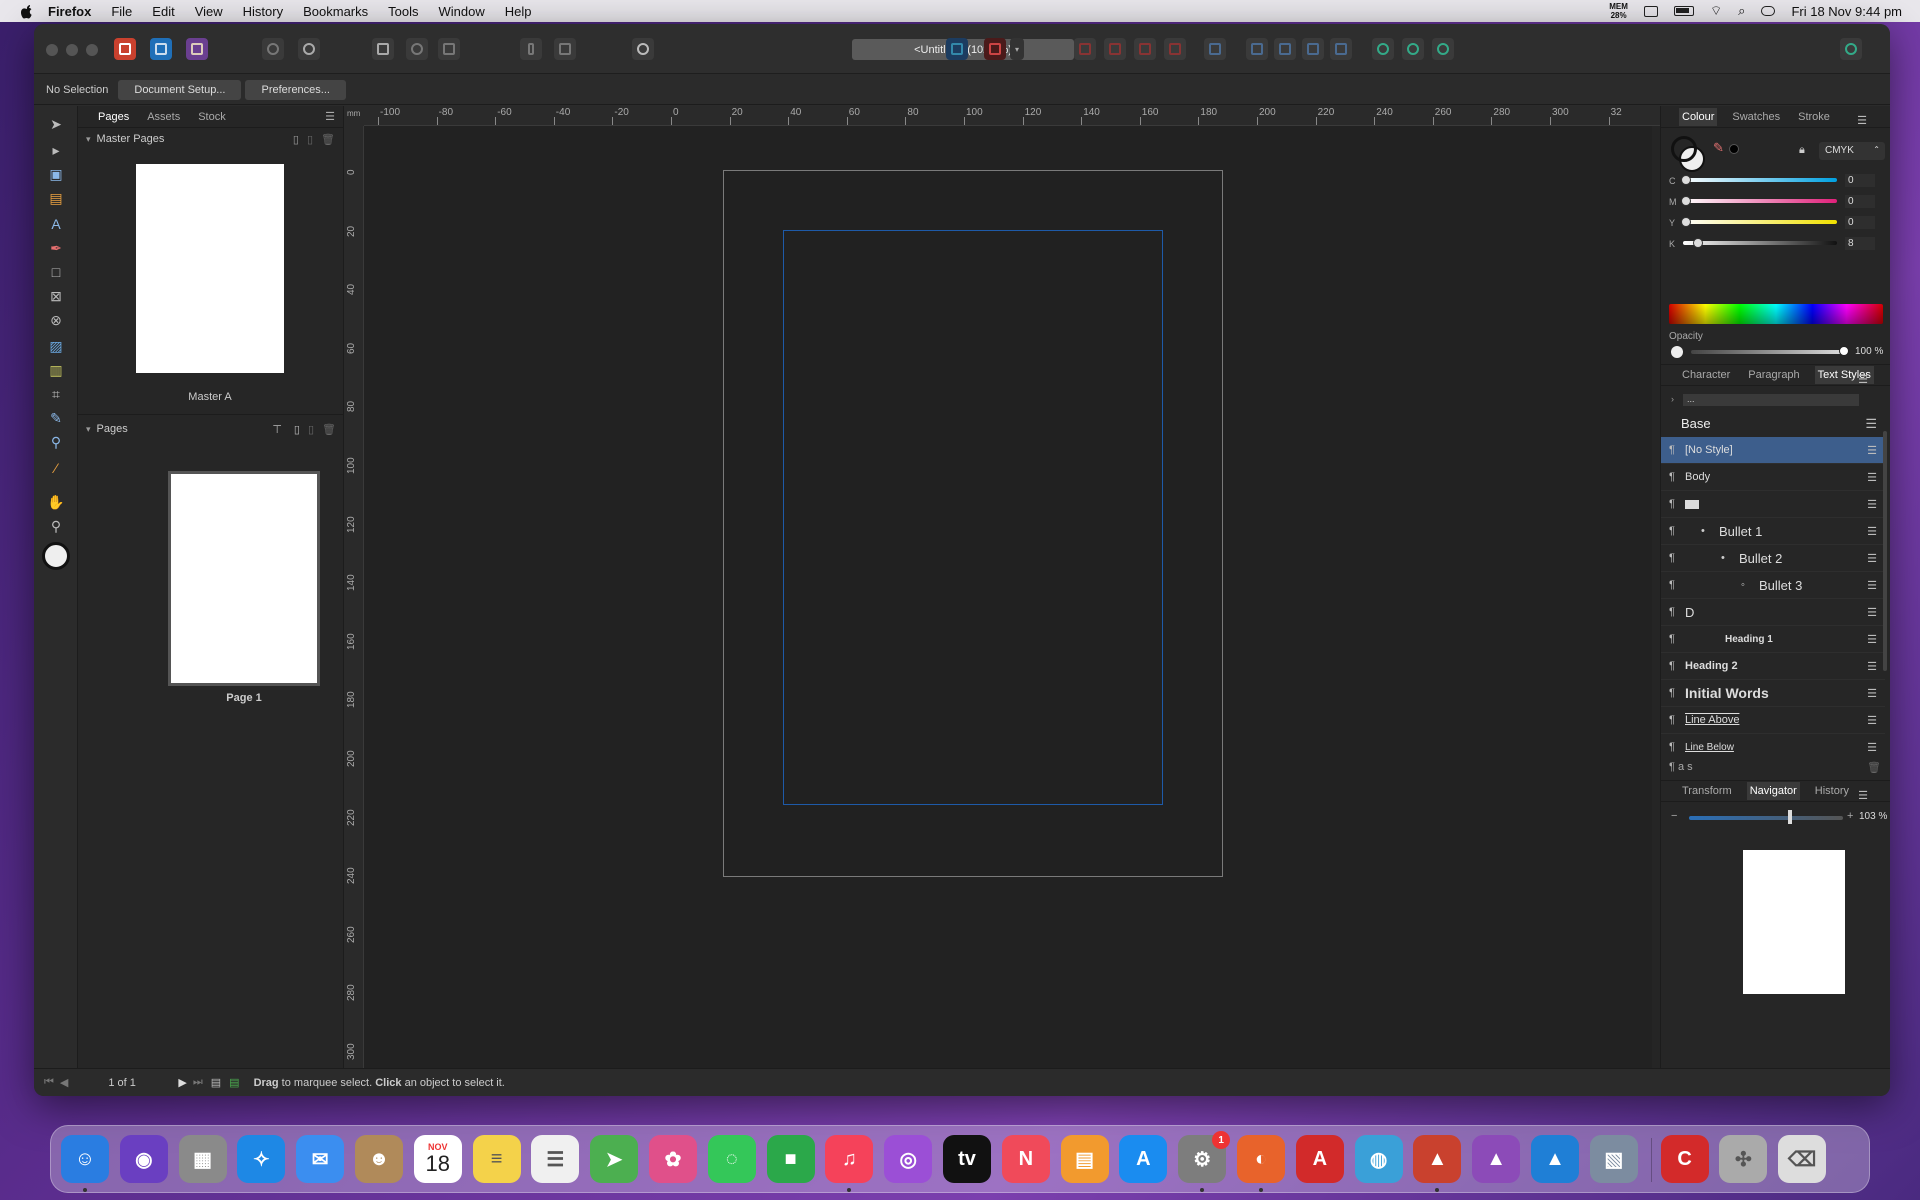 This screenshot has height=1200, width=1920. I want to click on pdf-pro-icon: C, so click(1684, 1159).